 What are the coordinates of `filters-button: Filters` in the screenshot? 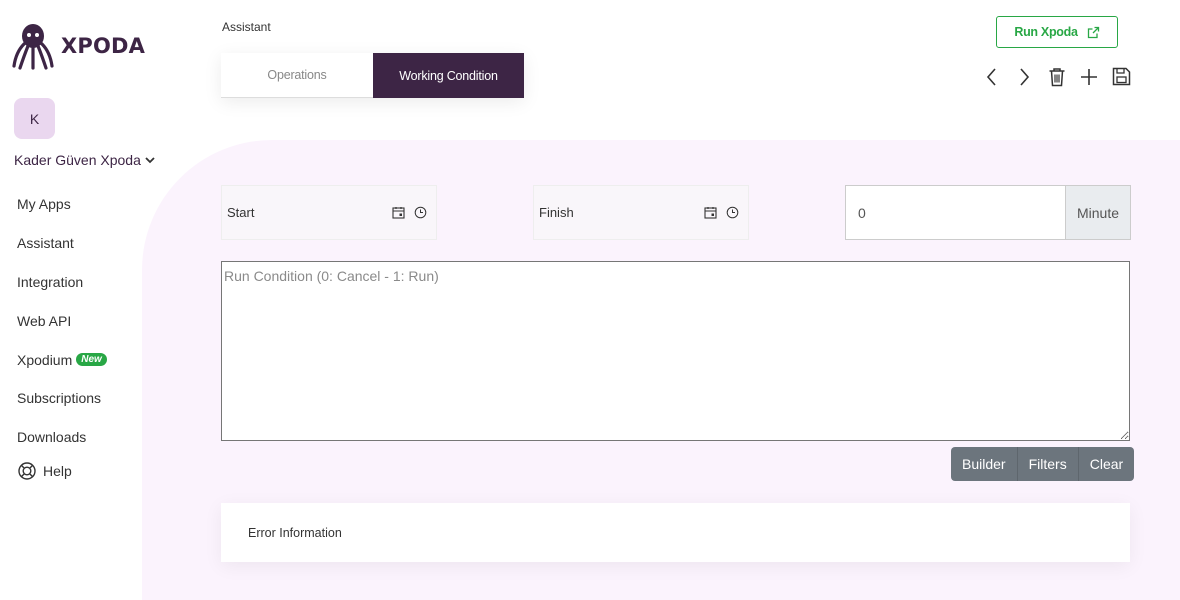 It's located at (1048, 464).